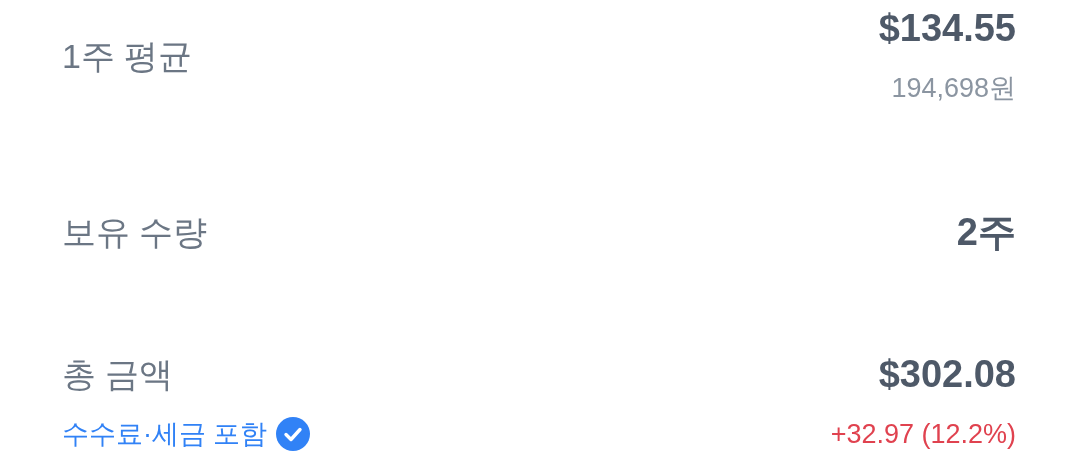 Image resolution: width=1080 pixels, height=469 pixels. Describe the element at coordinates (947, 28) in the screenshot. I see `row-value: $134.55` at that location.